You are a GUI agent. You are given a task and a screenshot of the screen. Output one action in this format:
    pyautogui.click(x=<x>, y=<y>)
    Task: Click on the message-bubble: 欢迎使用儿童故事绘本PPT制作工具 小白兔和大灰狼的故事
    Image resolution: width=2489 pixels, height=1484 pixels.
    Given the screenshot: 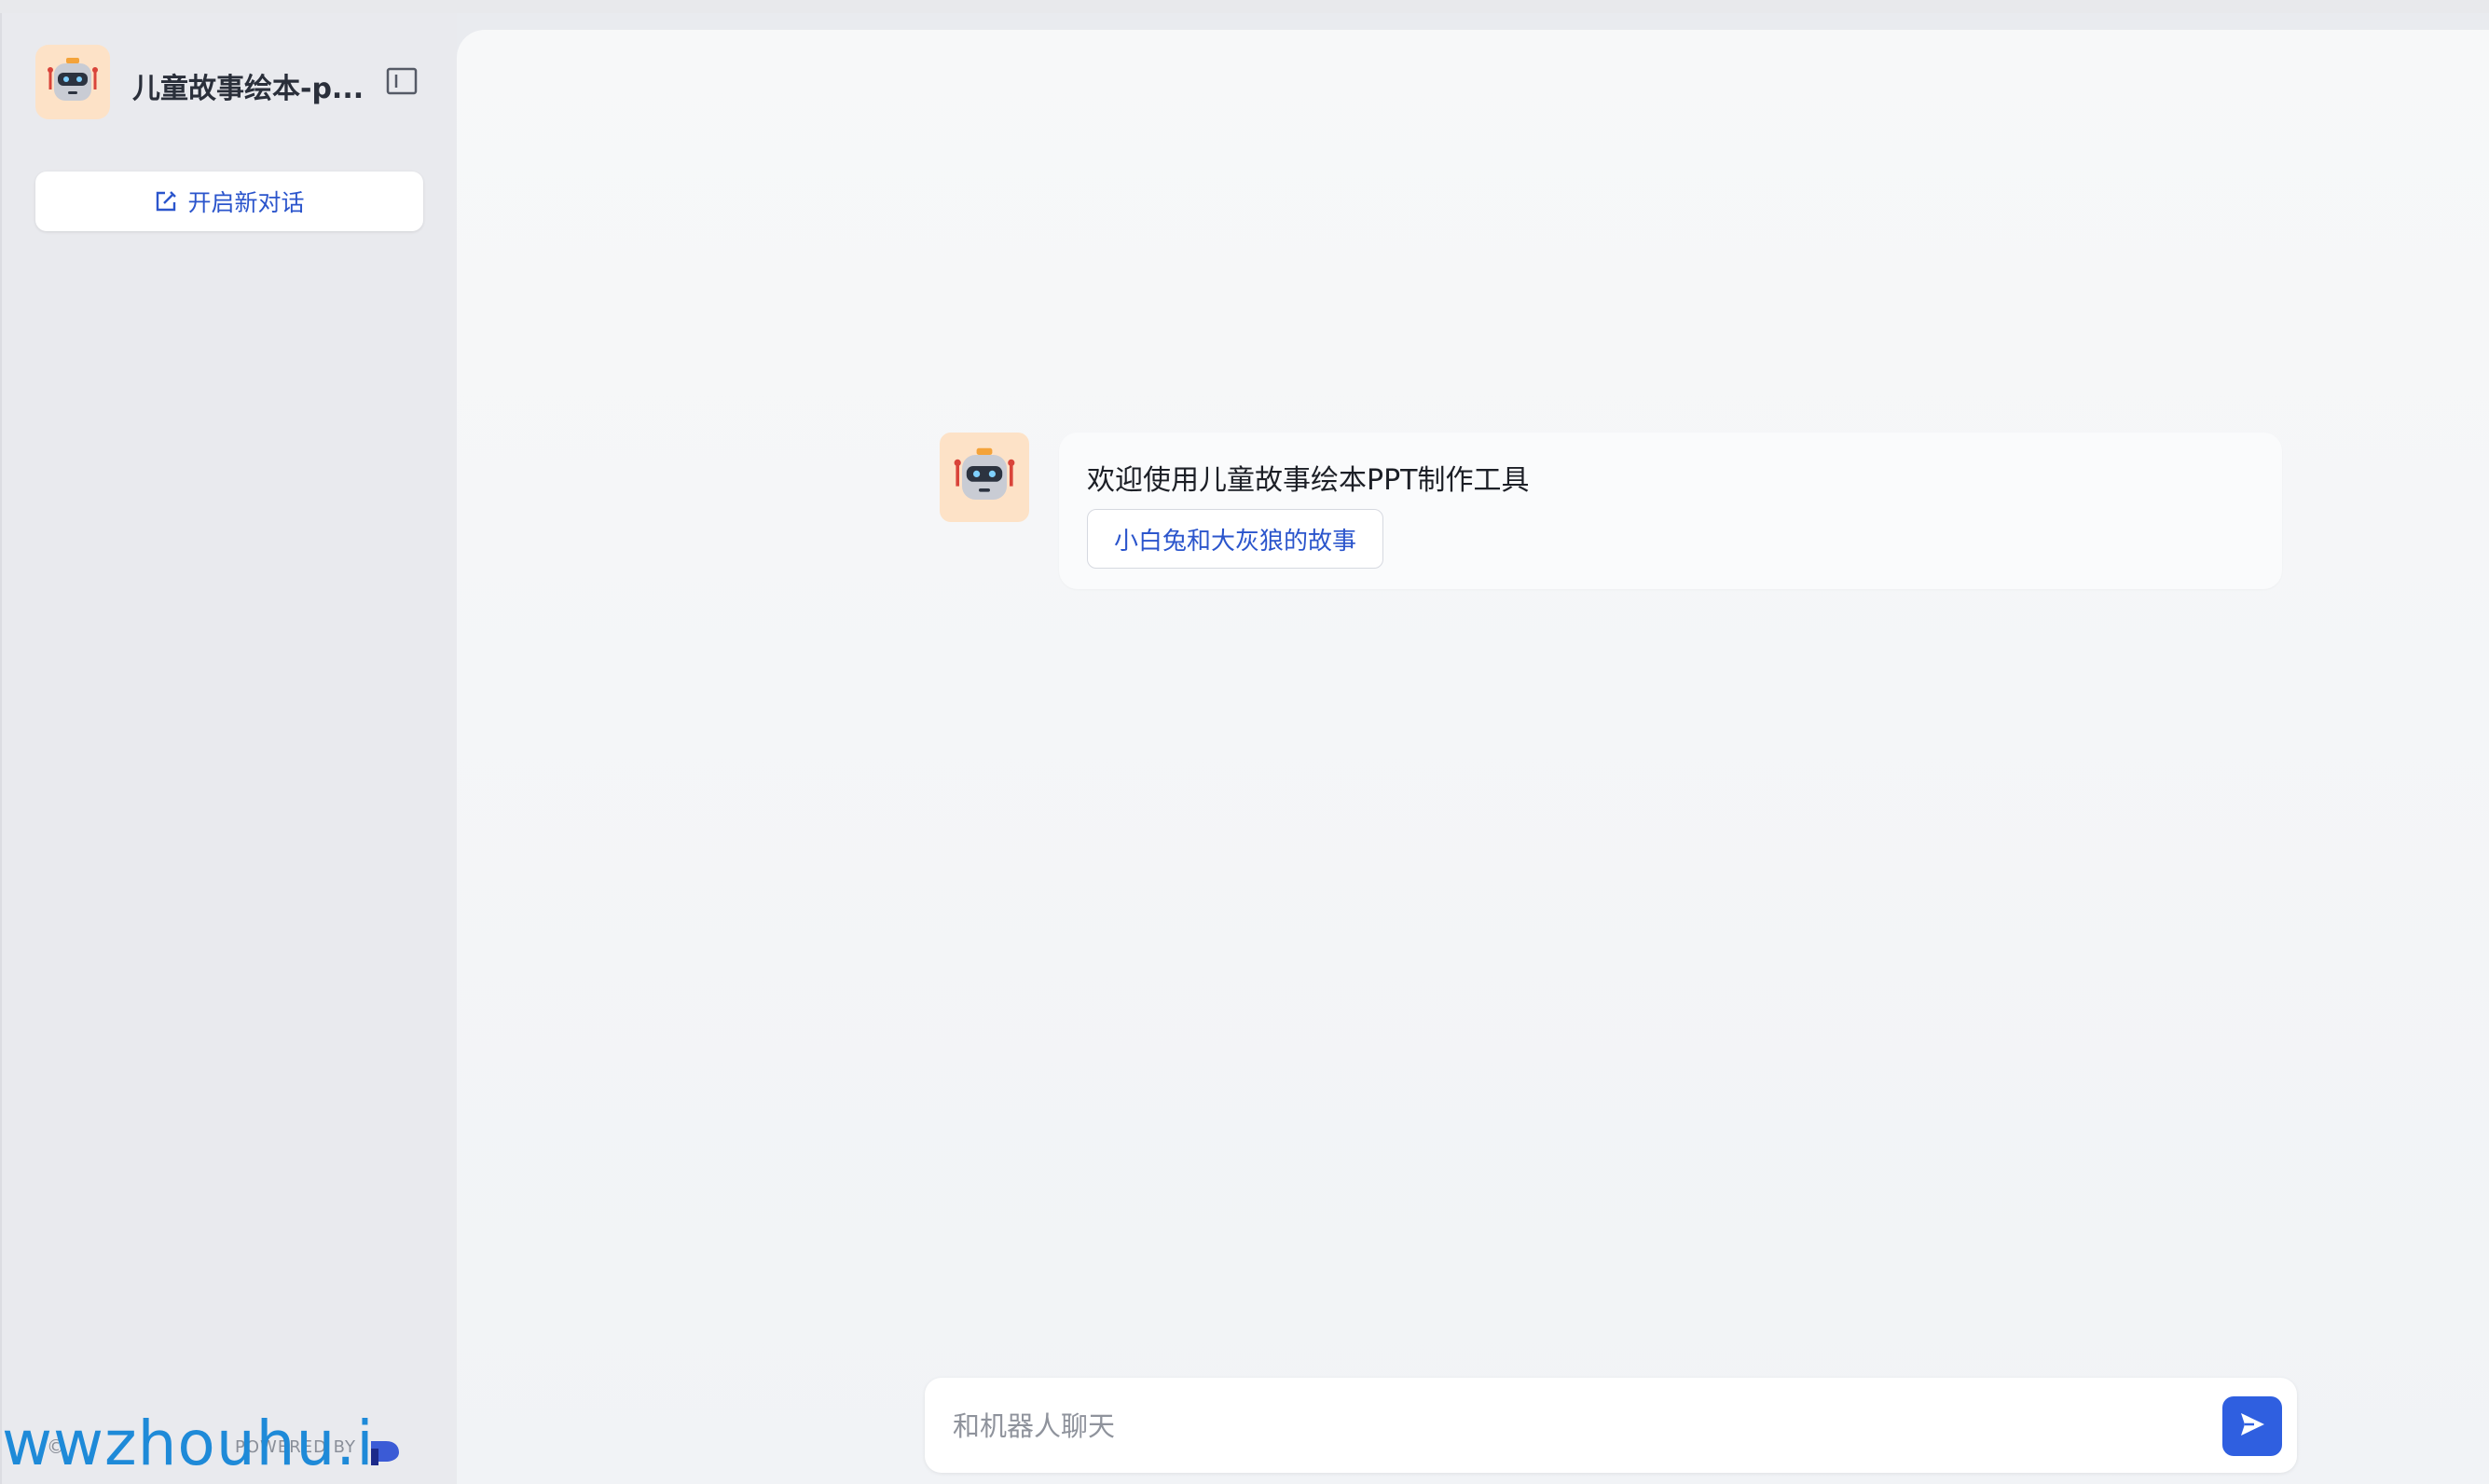 What is the action you would take?
    pyautogui.click(x=1670, y=511)
    